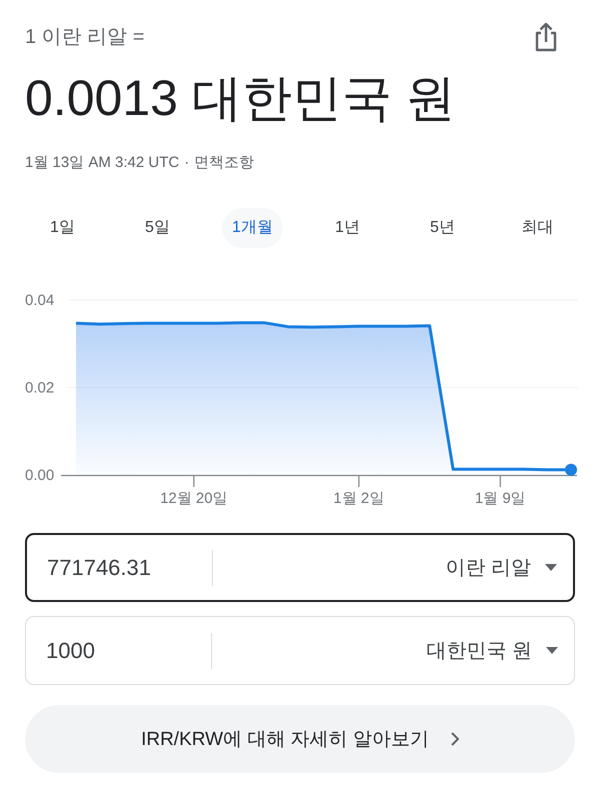 The width and height of the screenshot is (600, 795). What do you see at coordinates (393, 567) in the screenshot?
I see `currency-dropdown: 이란 리알` at bounding box center [393, 567].